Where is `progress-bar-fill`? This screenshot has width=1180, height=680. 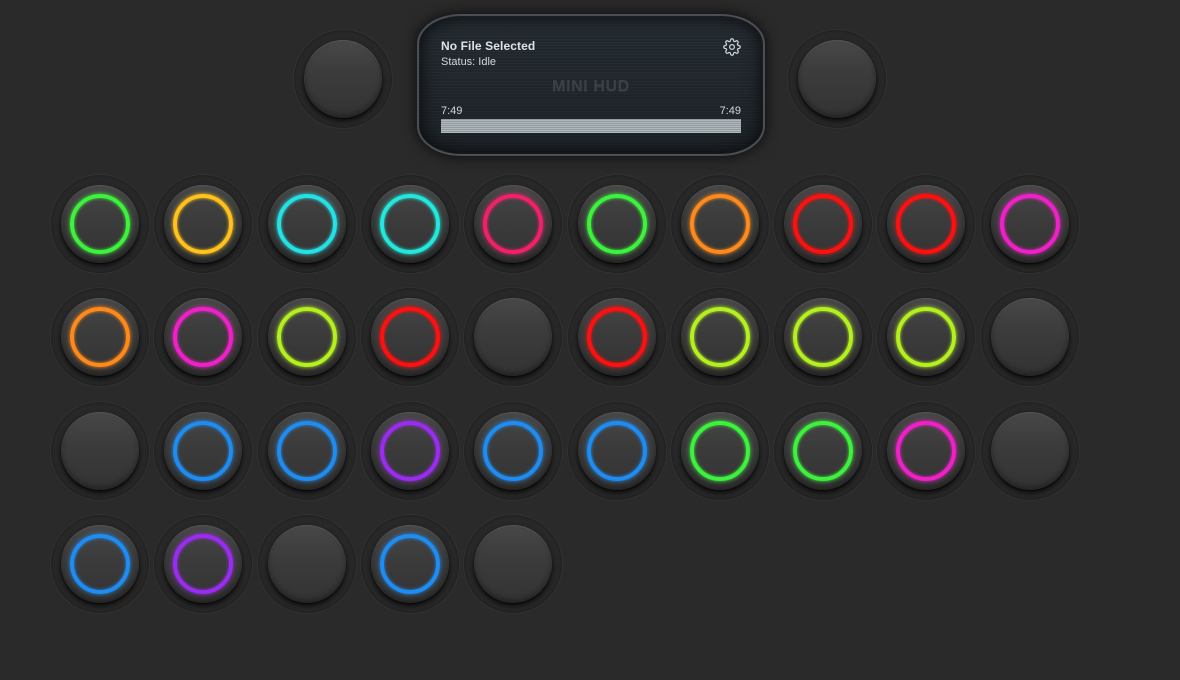
progress-bar-fill is located at coordinates (591, 126).